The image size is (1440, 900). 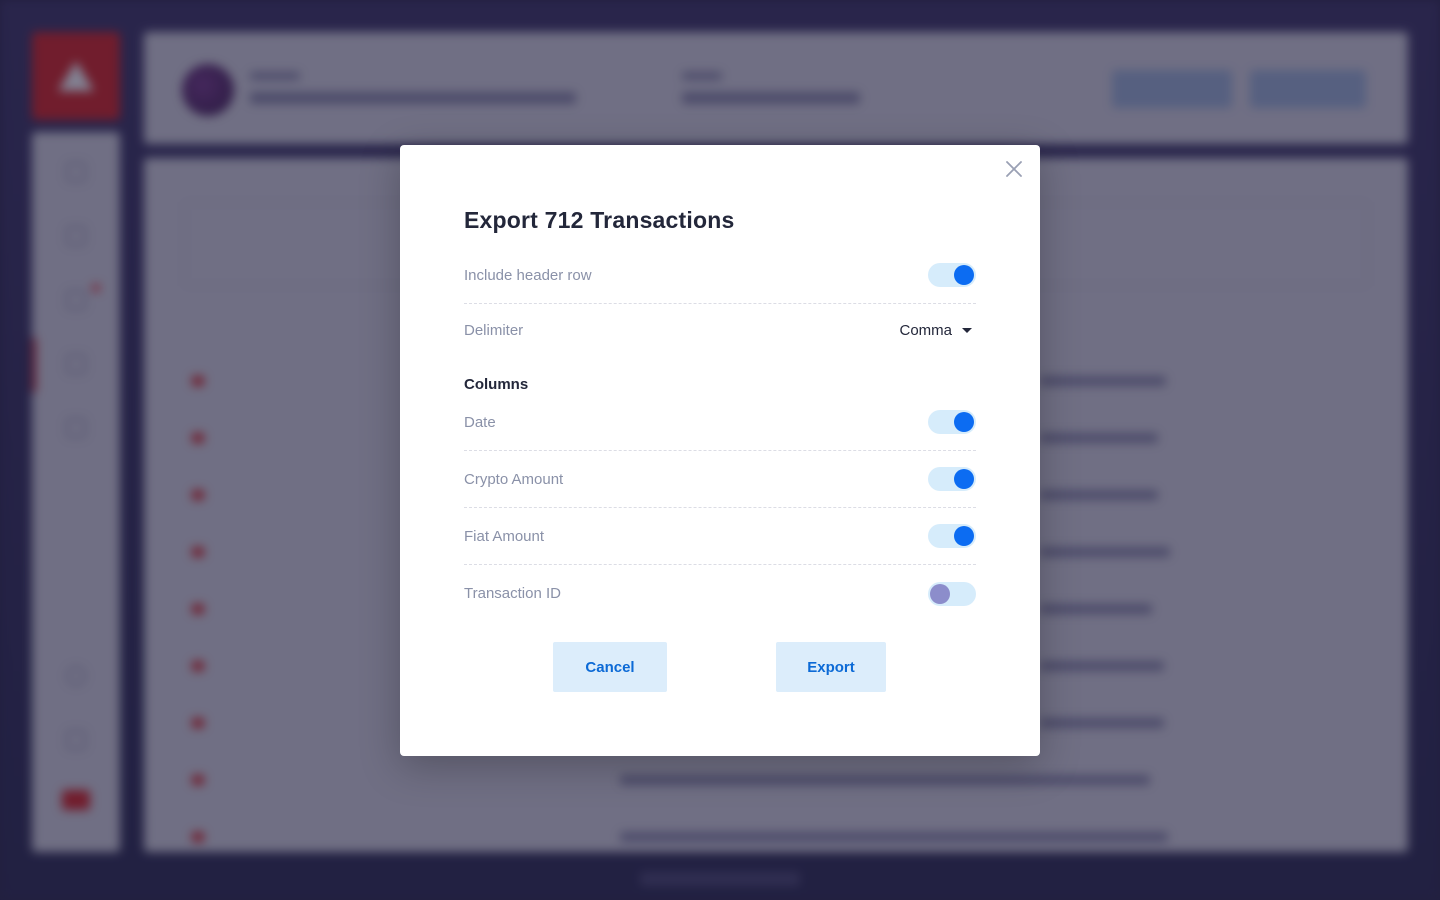 What do you see at coordinates (952, 593) in the screenshot?
I see `transaction-id-toggle` at bounding box center [952, 593].